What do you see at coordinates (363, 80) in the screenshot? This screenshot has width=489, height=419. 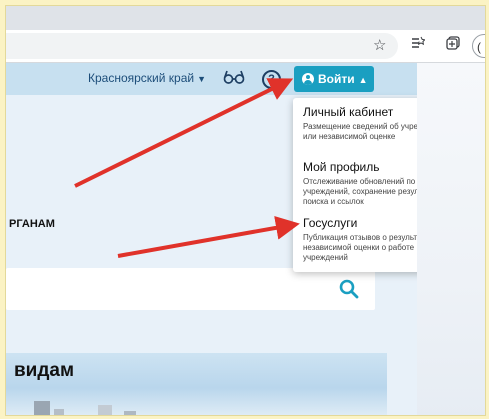 I see `chevron-up-icon: ▲` at bounding box center [363, 80].